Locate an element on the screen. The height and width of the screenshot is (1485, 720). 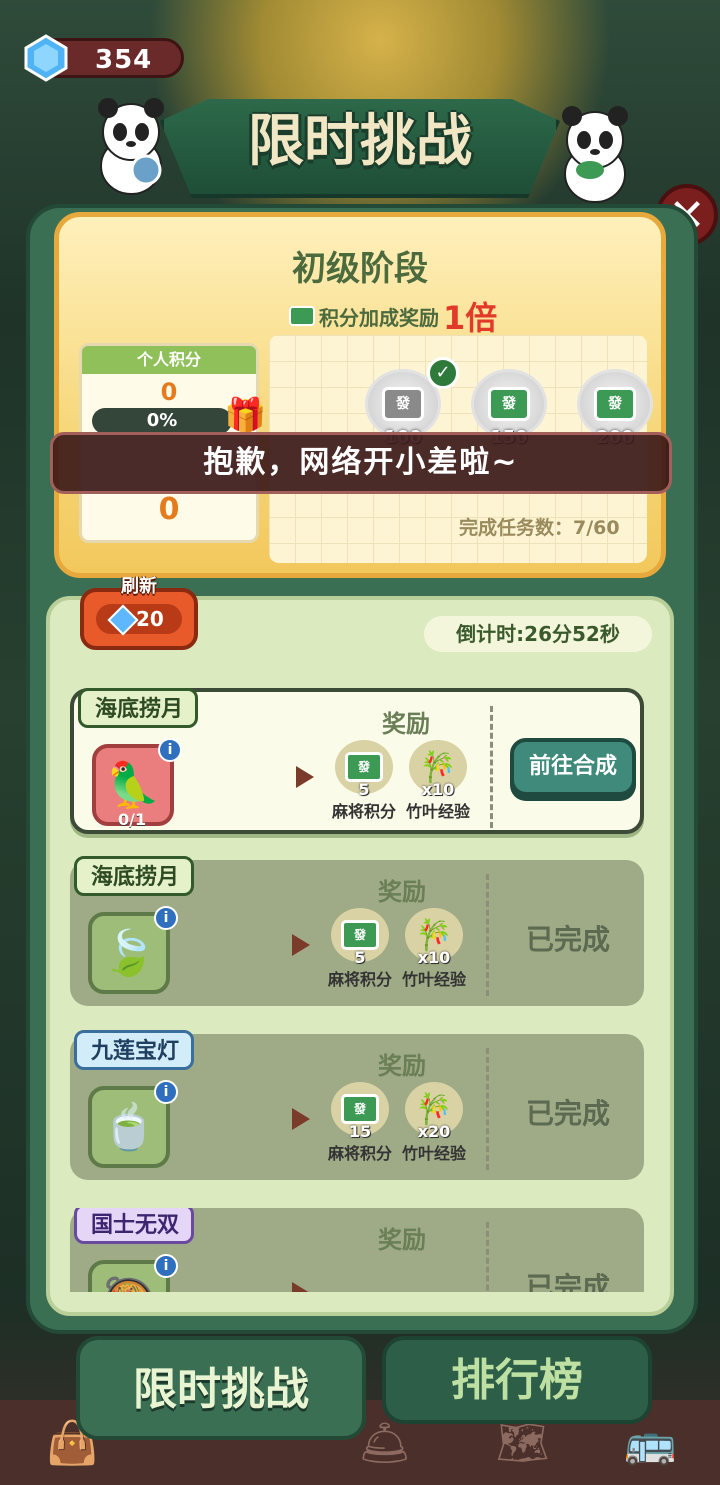
task-tag: 国士无双 is located at coordinates (134, 1226).